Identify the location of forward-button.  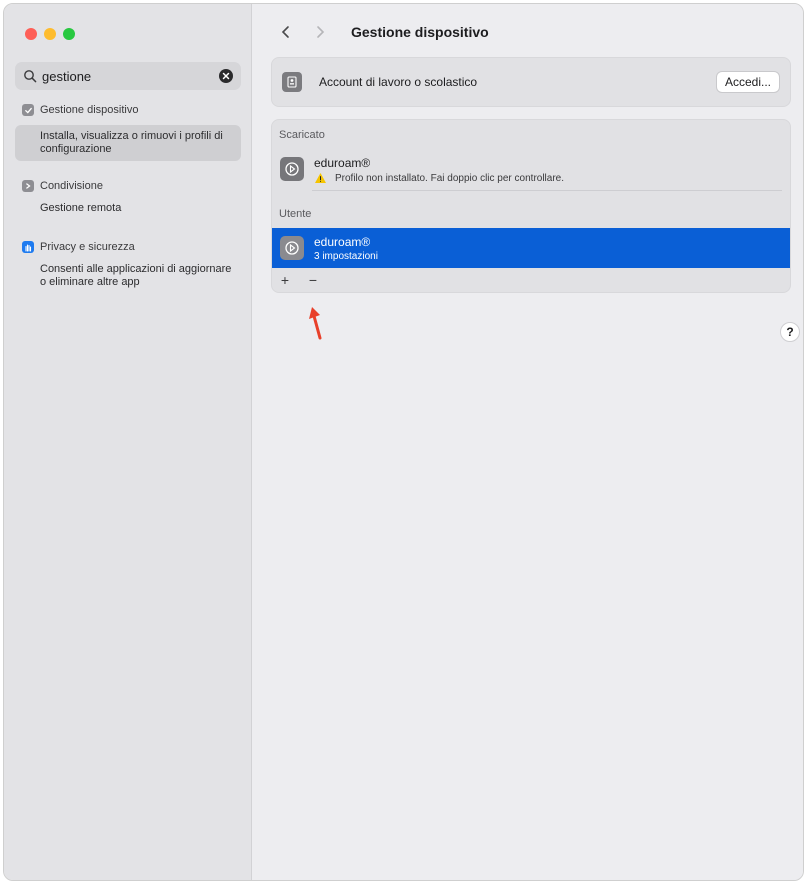
(320, 32).